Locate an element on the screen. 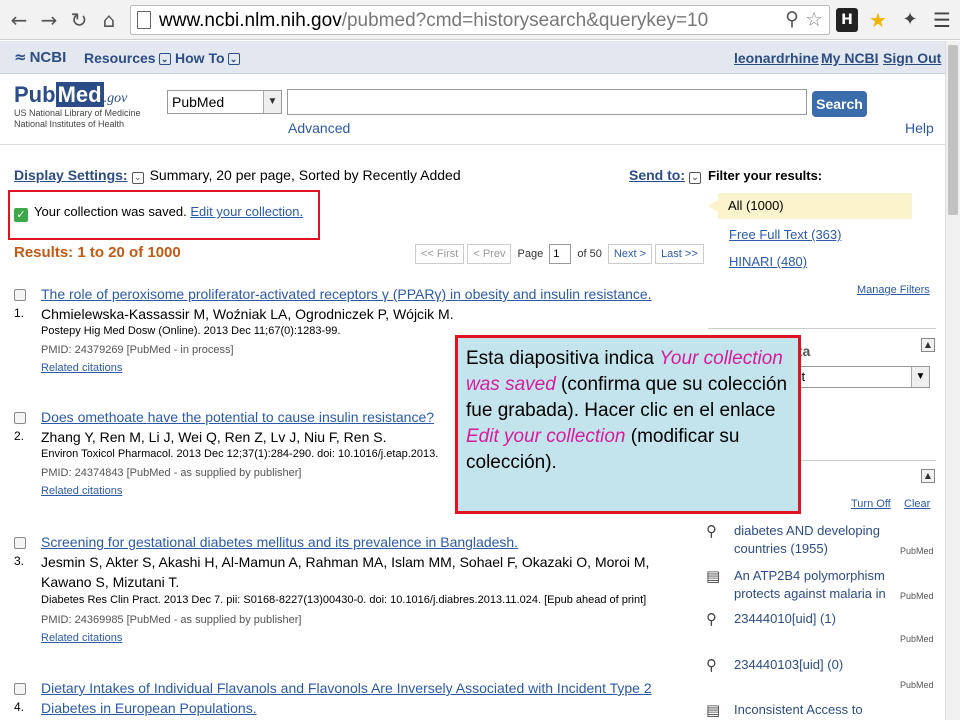 This screenshot has width=960, height=720. filter-free-full-text: Free Full Text (363) is located at coordinates (785, 234).